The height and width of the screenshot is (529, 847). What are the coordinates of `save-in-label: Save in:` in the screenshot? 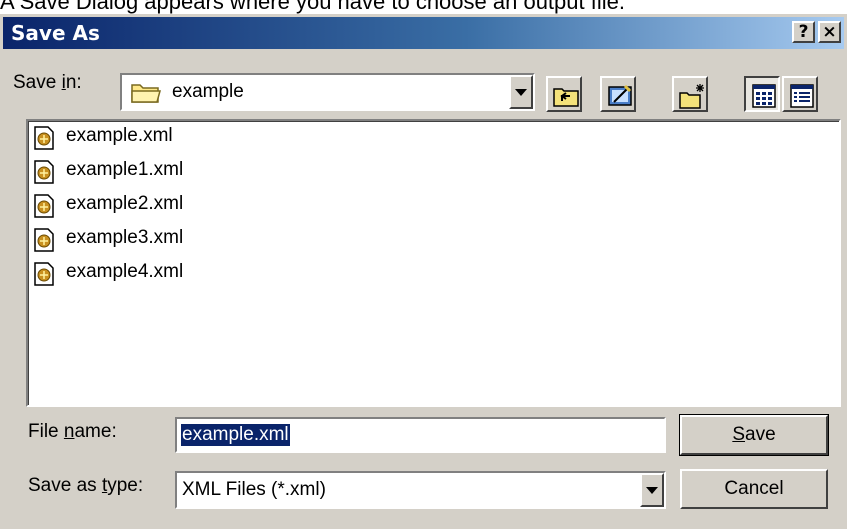 It's located at (47, 82).